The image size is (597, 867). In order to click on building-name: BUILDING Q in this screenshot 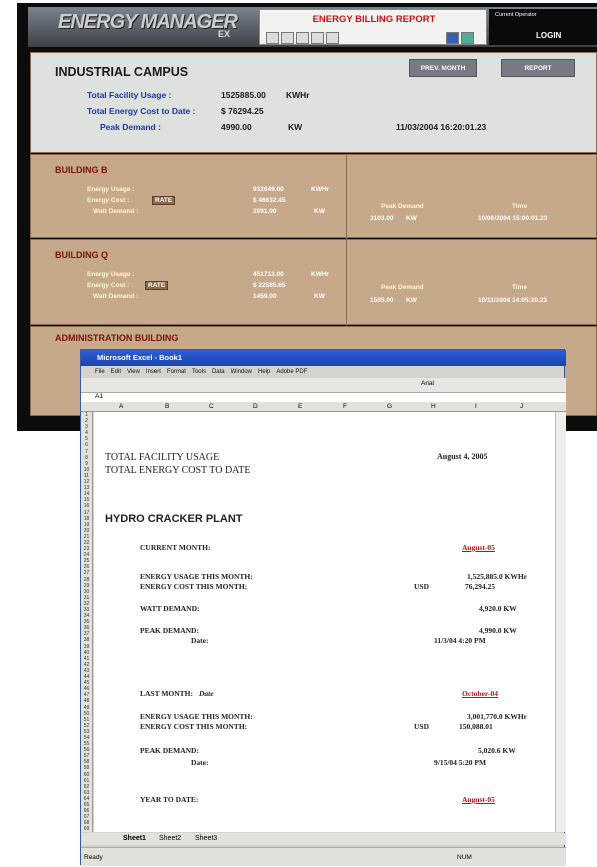, I will do `click(81, 255)`.